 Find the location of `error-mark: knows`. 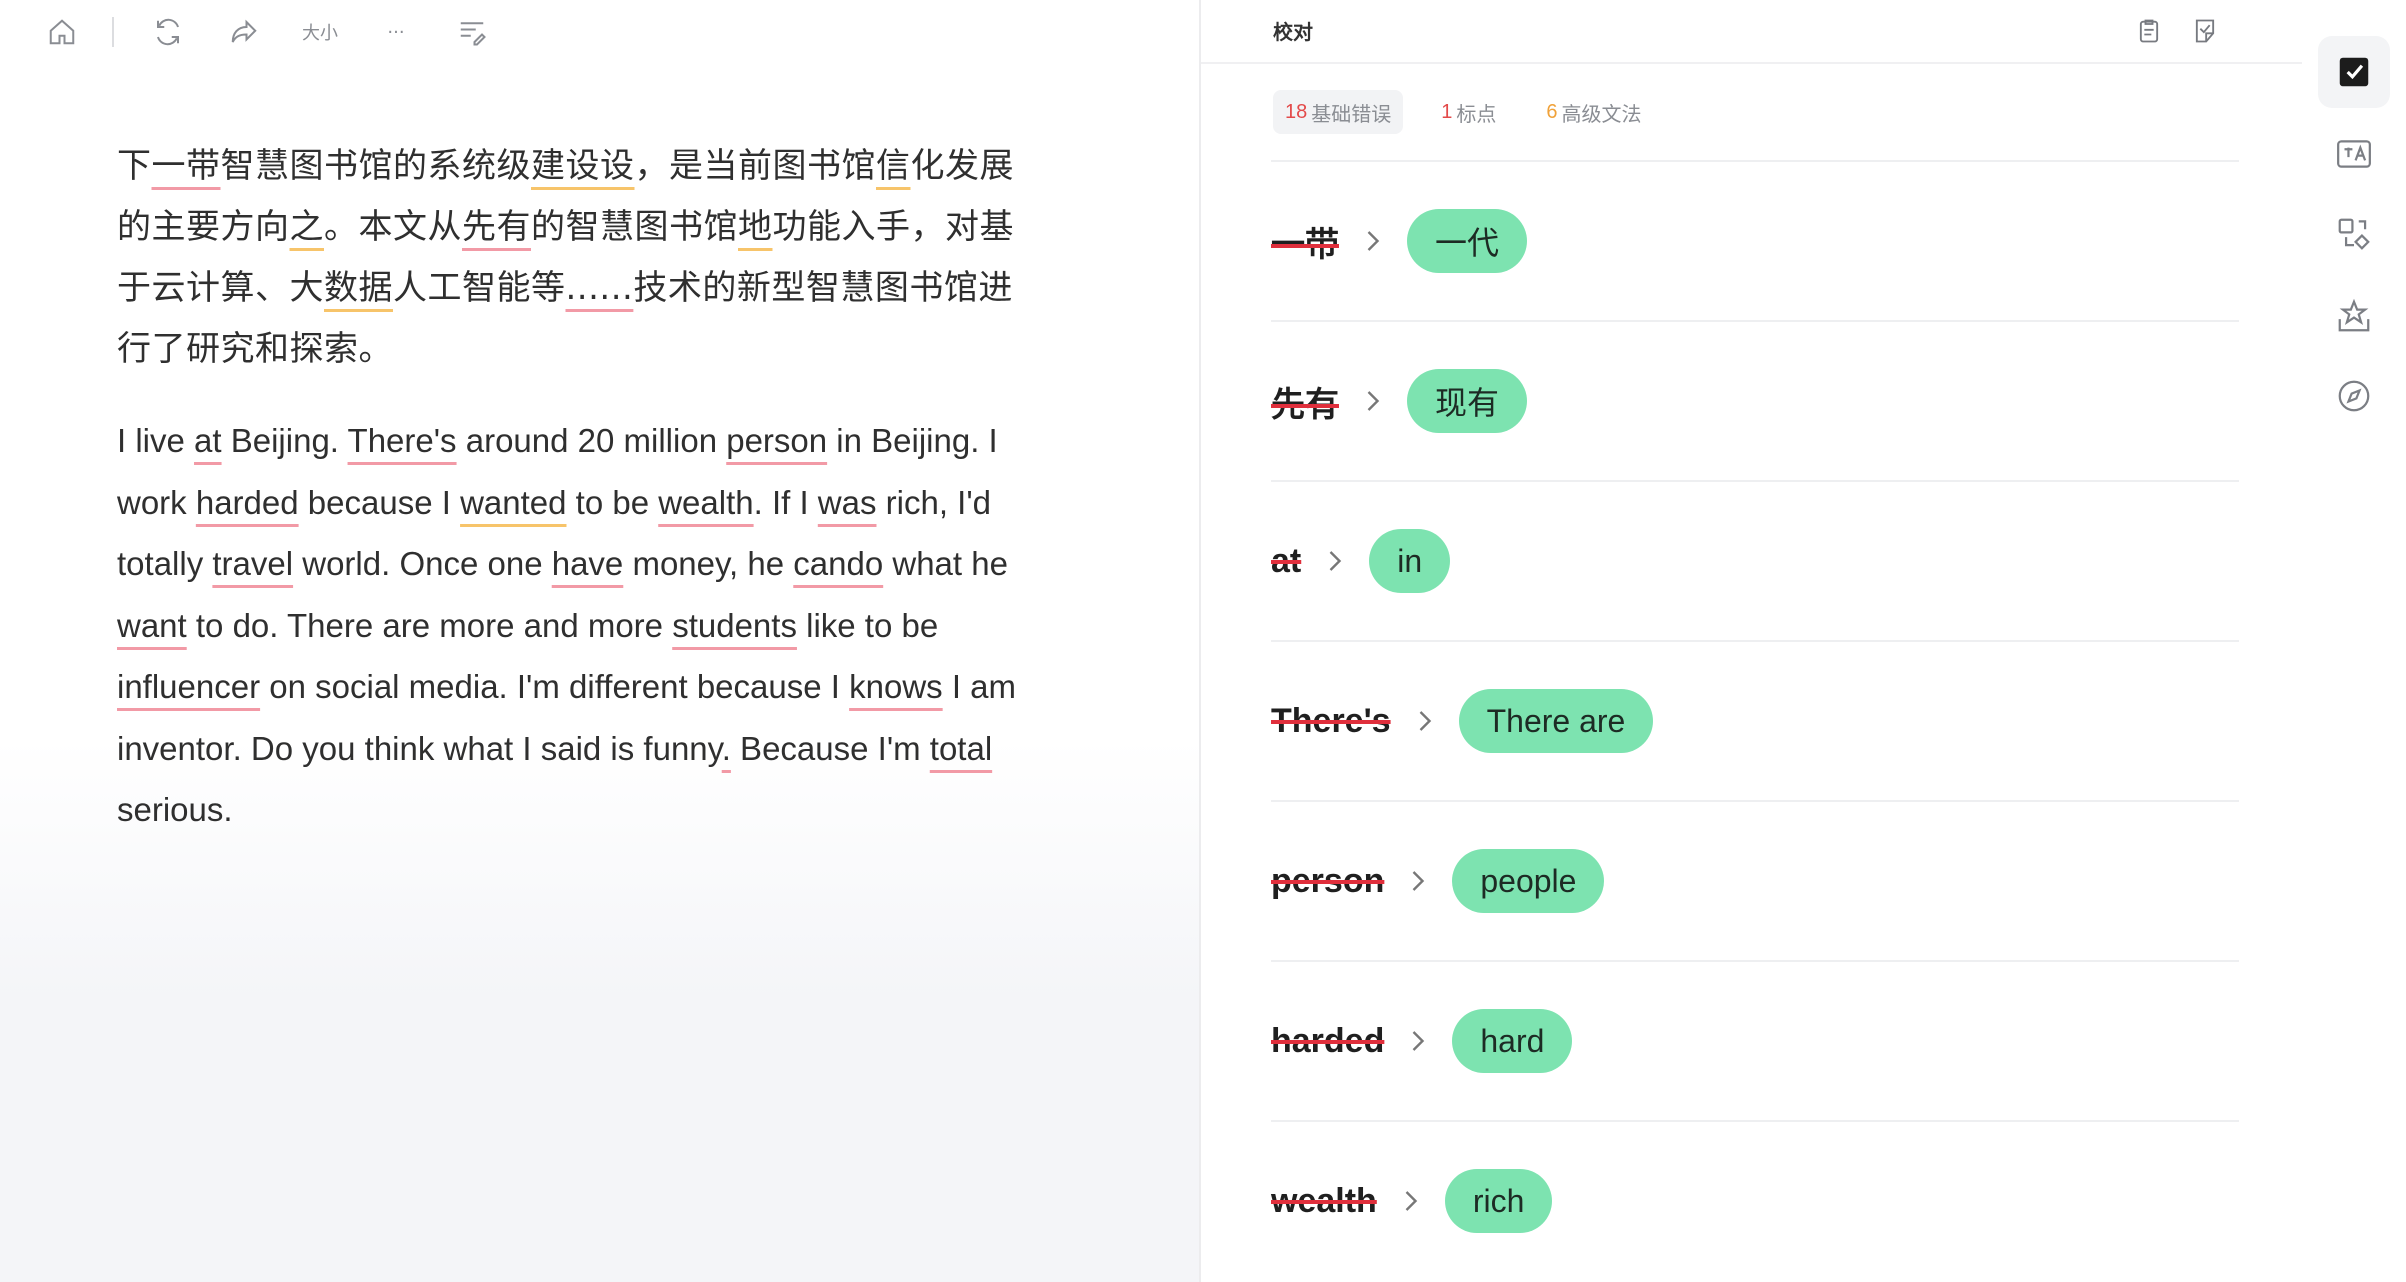

error-mark: knows is located at coordinates (896, 686).